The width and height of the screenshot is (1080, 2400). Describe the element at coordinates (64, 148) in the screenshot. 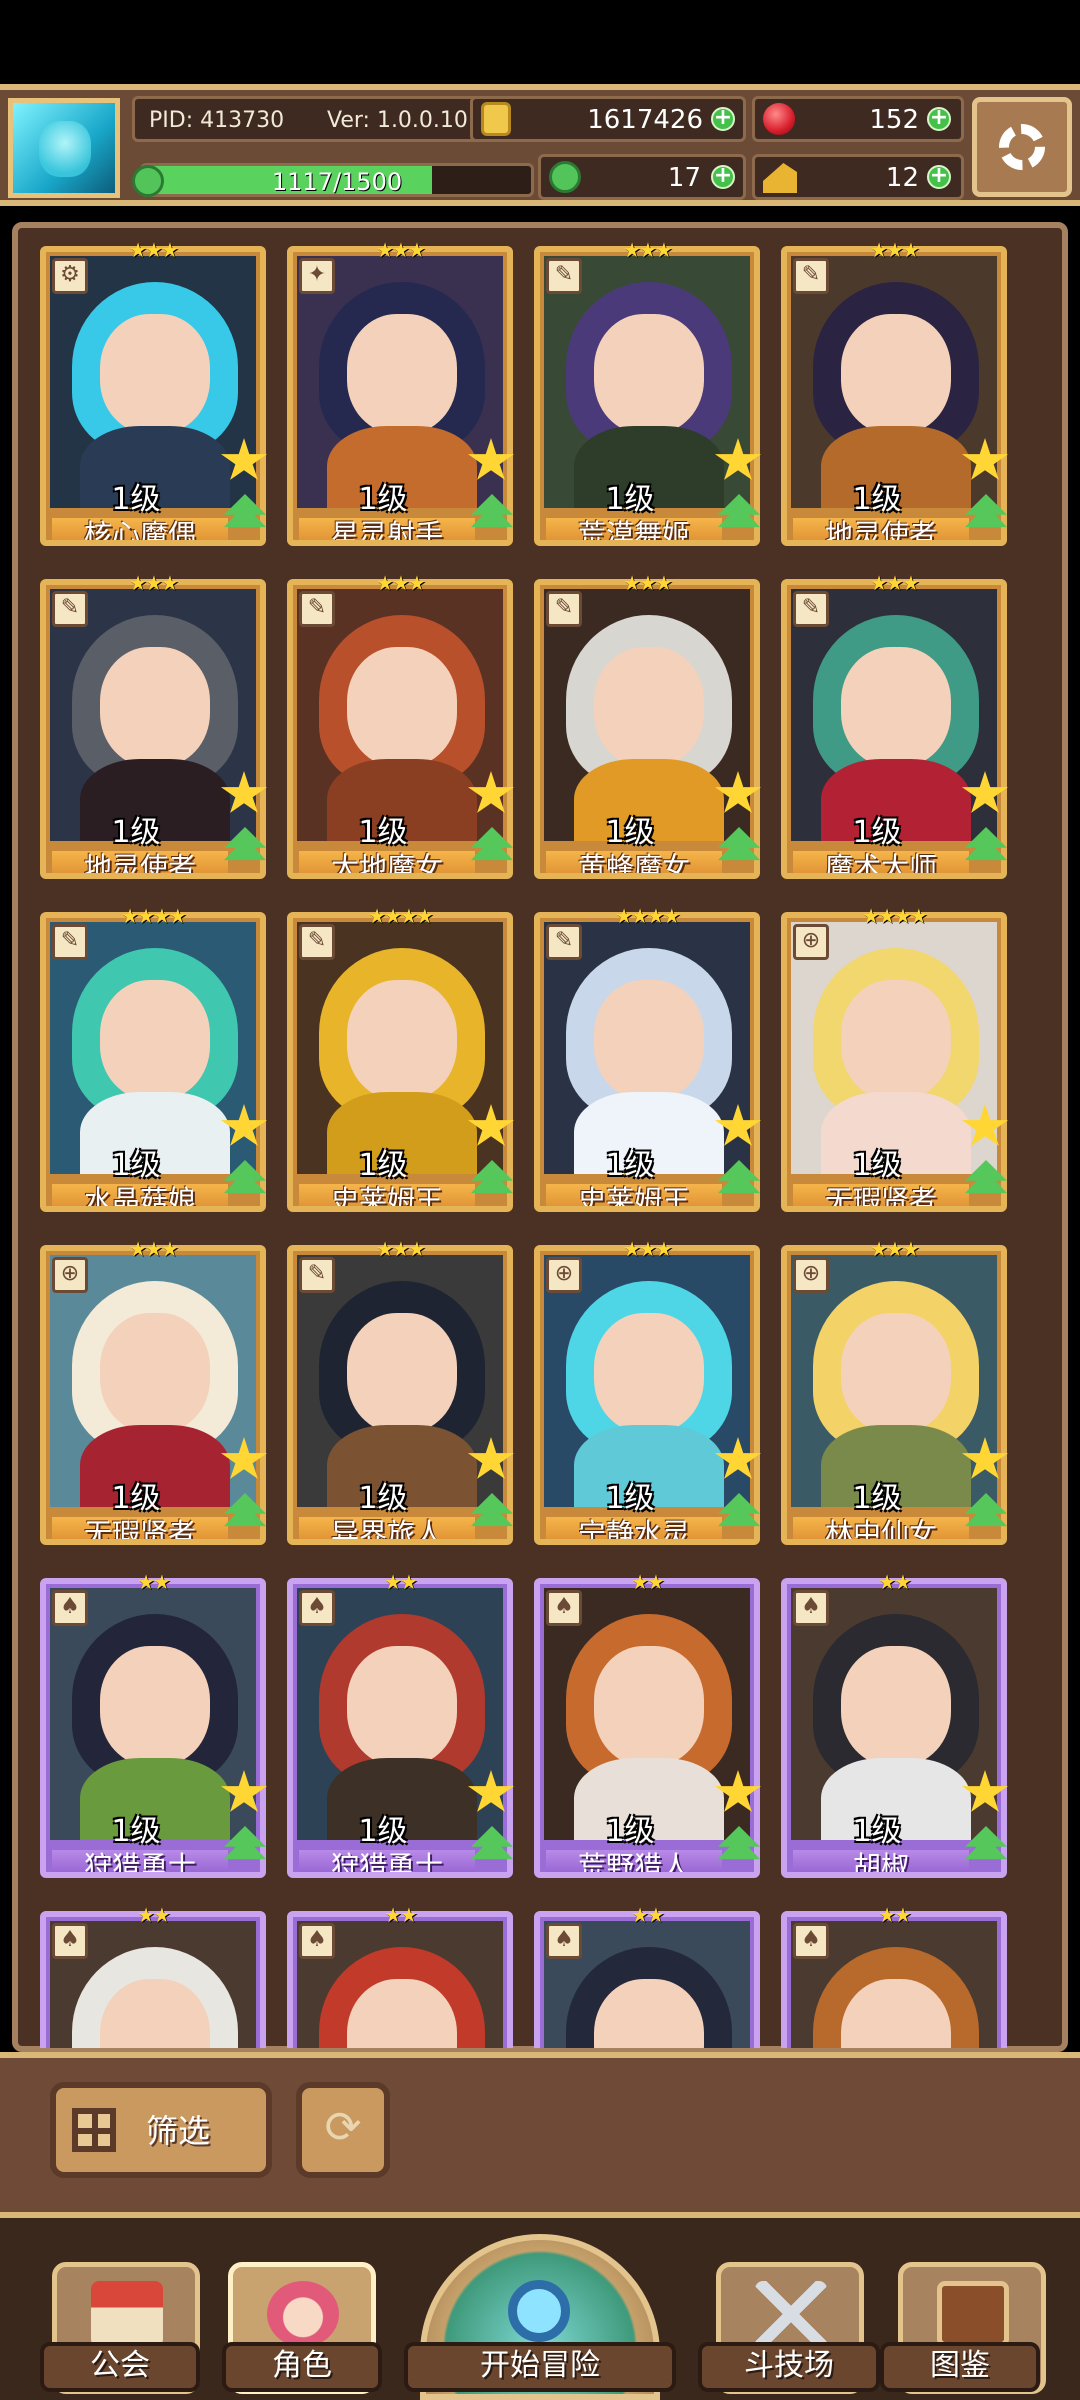

I see `player-avatar-icon` at that location.